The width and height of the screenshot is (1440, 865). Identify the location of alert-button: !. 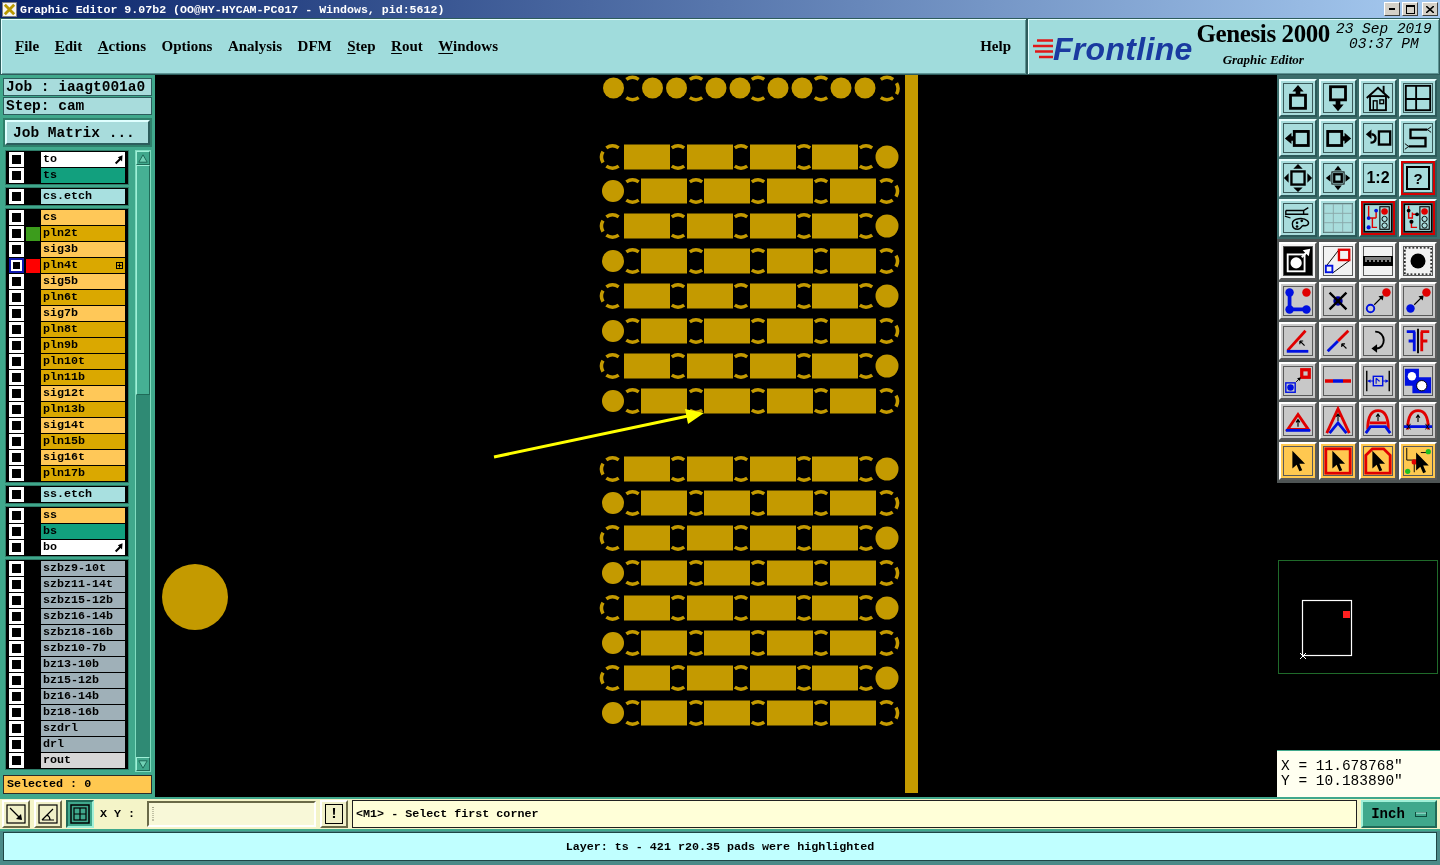
(334, 814).